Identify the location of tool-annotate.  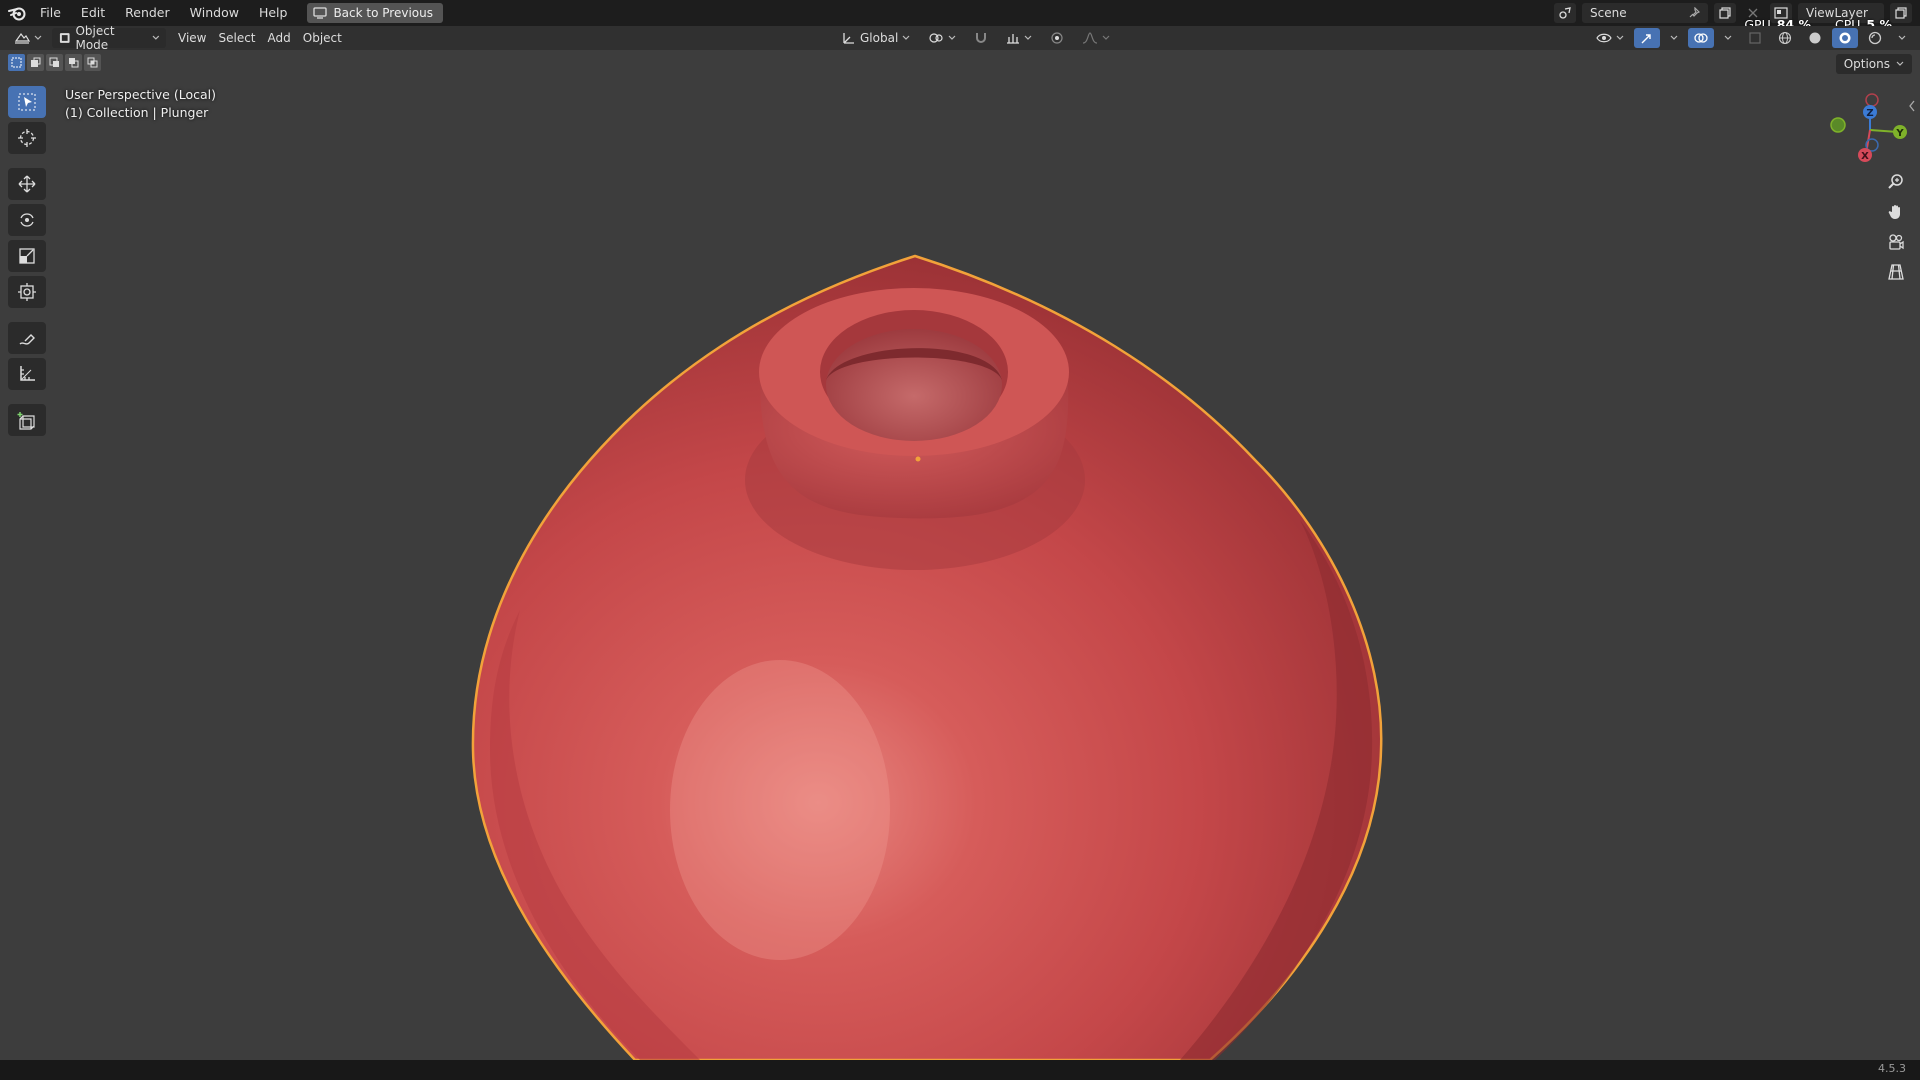
(27, 338).